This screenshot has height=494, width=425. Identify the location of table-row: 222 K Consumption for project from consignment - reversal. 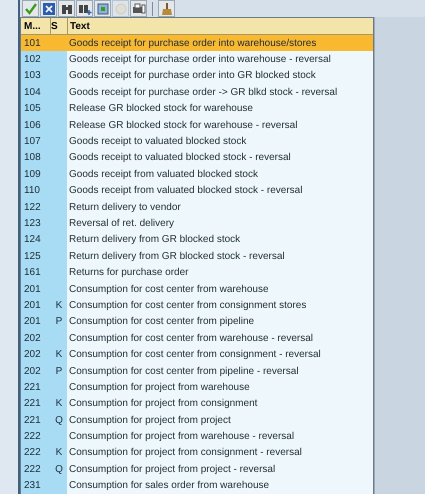
(197, 453).